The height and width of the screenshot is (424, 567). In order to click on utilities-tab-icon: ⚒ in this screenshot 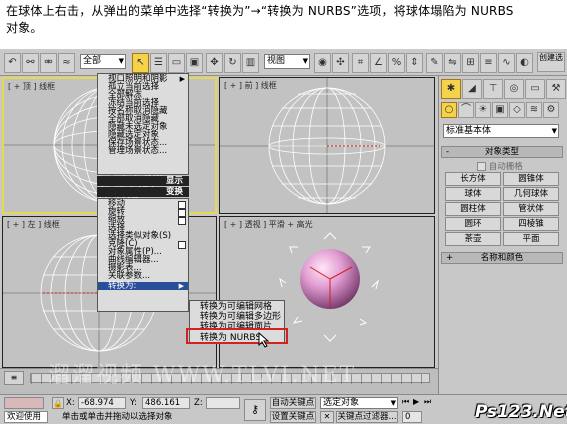, I will do `click(556, 89)`.